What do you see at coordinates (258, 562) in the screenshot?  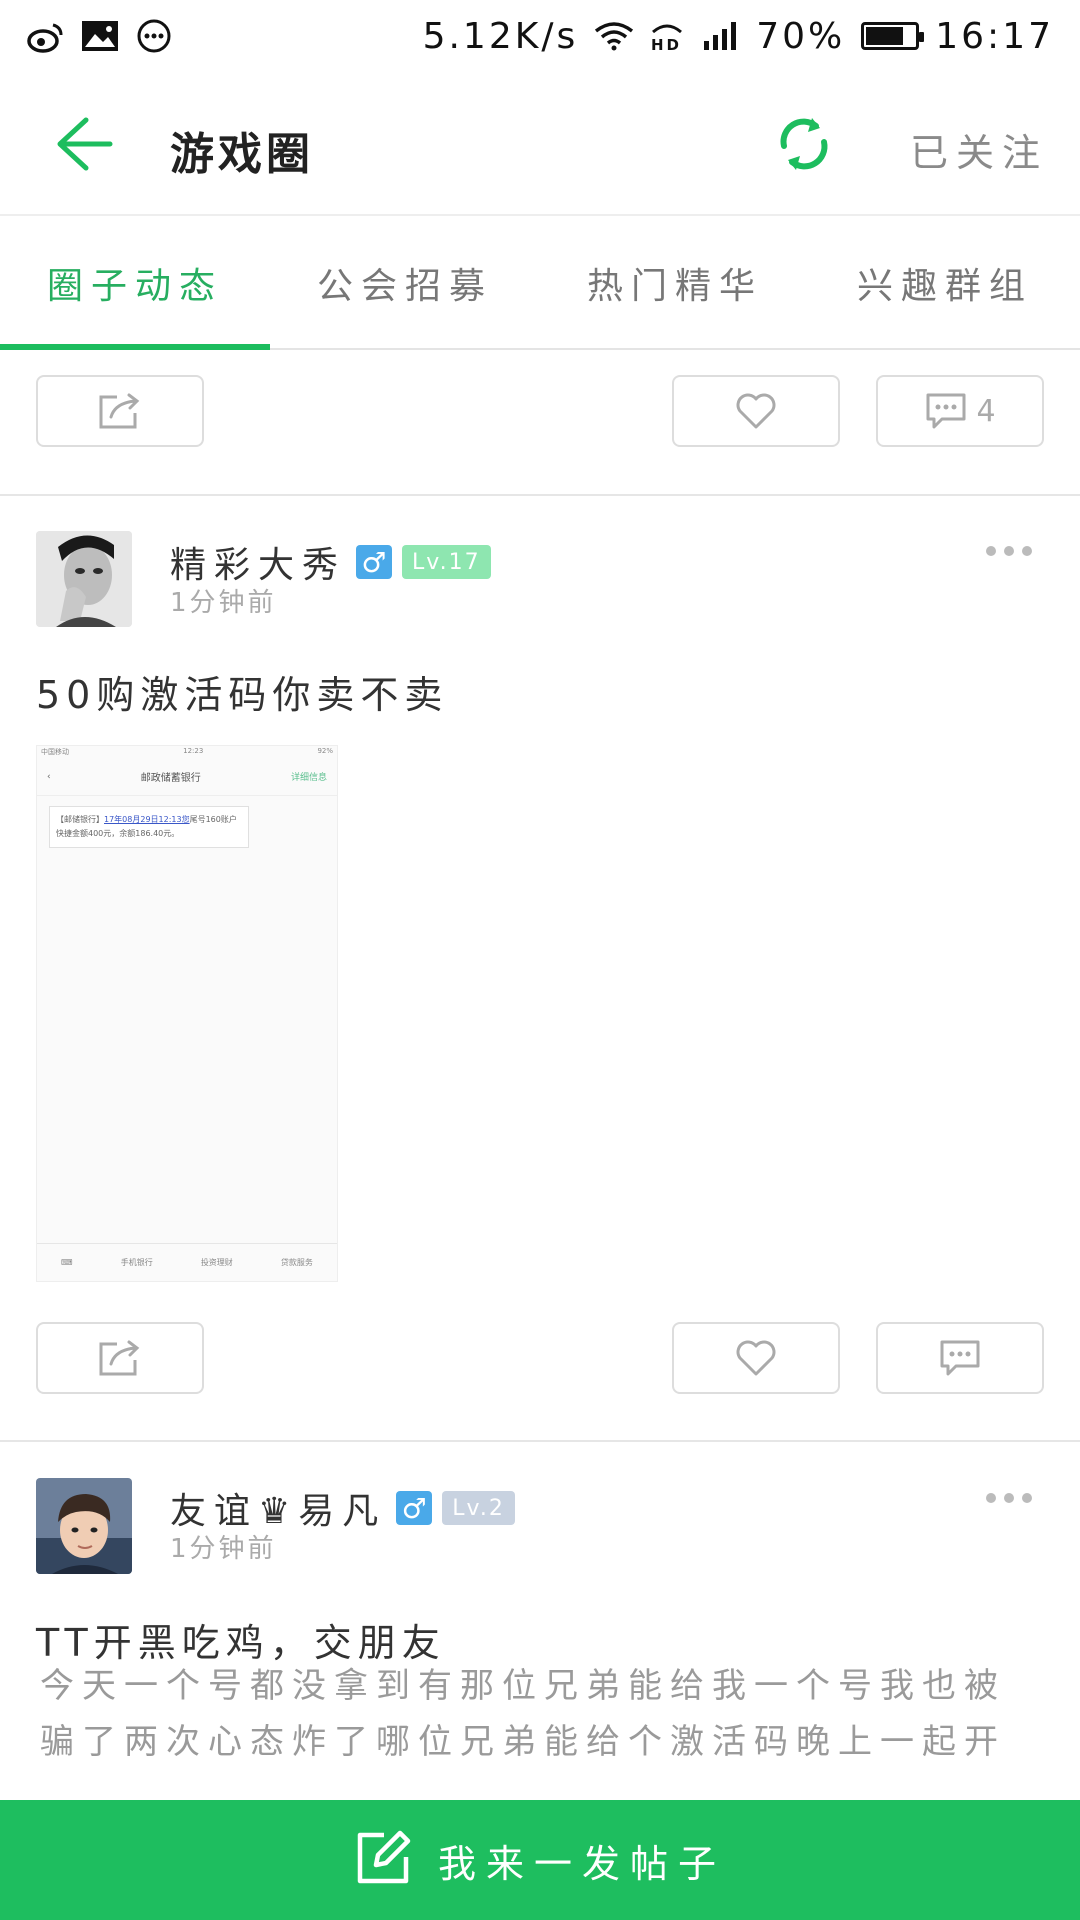 I see `username: 精彩大秀` at bounding box center [258, 562].